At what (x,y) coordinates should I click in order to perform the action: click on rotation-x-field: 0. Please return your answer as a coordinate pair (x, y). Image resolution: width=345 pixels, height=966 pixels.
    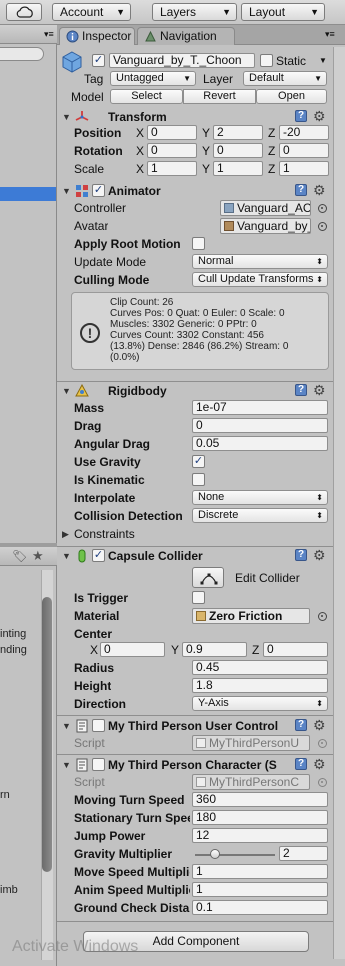
    Looking at the image, I should click on (172, 150).